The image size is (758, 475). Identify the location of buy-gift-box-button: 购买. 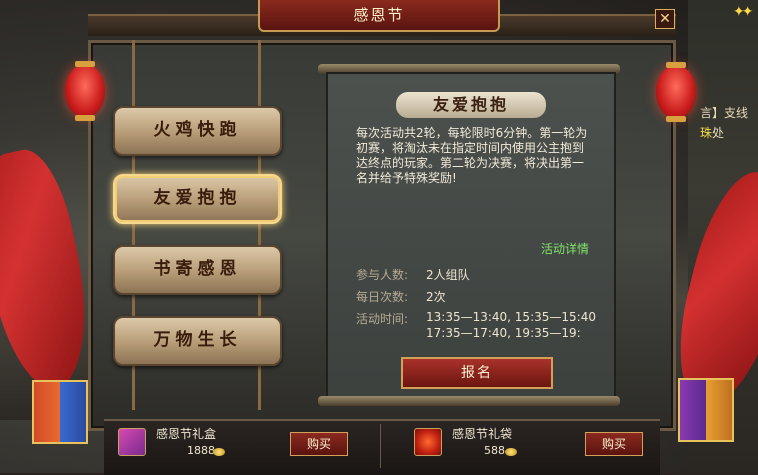
(319, 444).